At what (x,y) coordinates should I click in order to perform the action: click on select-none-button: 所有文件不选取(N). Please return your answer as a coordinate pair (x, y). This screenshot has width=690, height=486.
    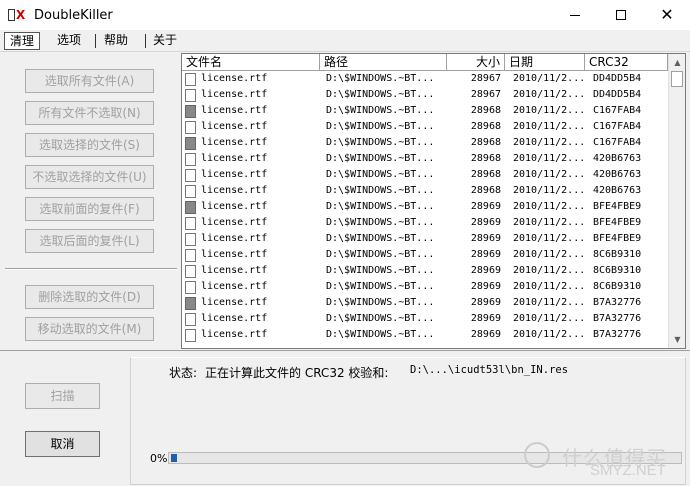
    Looking at the image, I should click on (89, 113).